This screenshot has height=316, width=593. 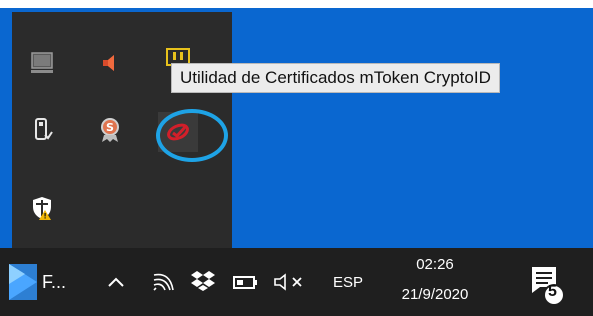 What do you see at coordinates (348, 282) in the screenshot?
I see `input-language: ESP` at bounding box center [348, 282].